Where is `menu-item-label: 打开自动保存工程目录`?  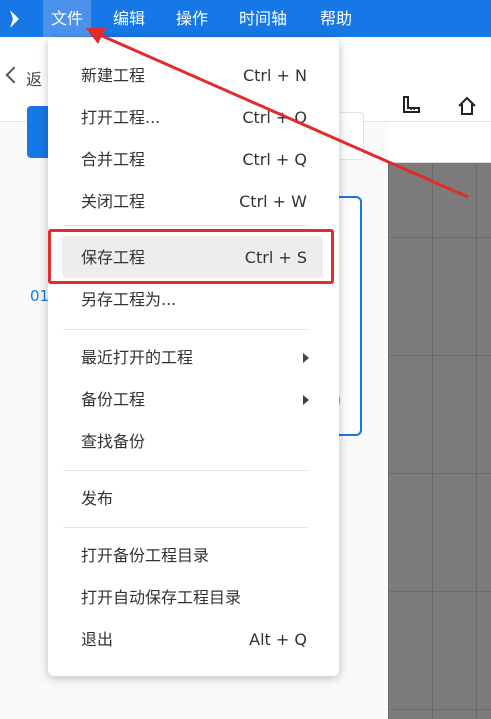 menu-item-label: 打开自动保存工程目录 is located at coordinates (161, 597).